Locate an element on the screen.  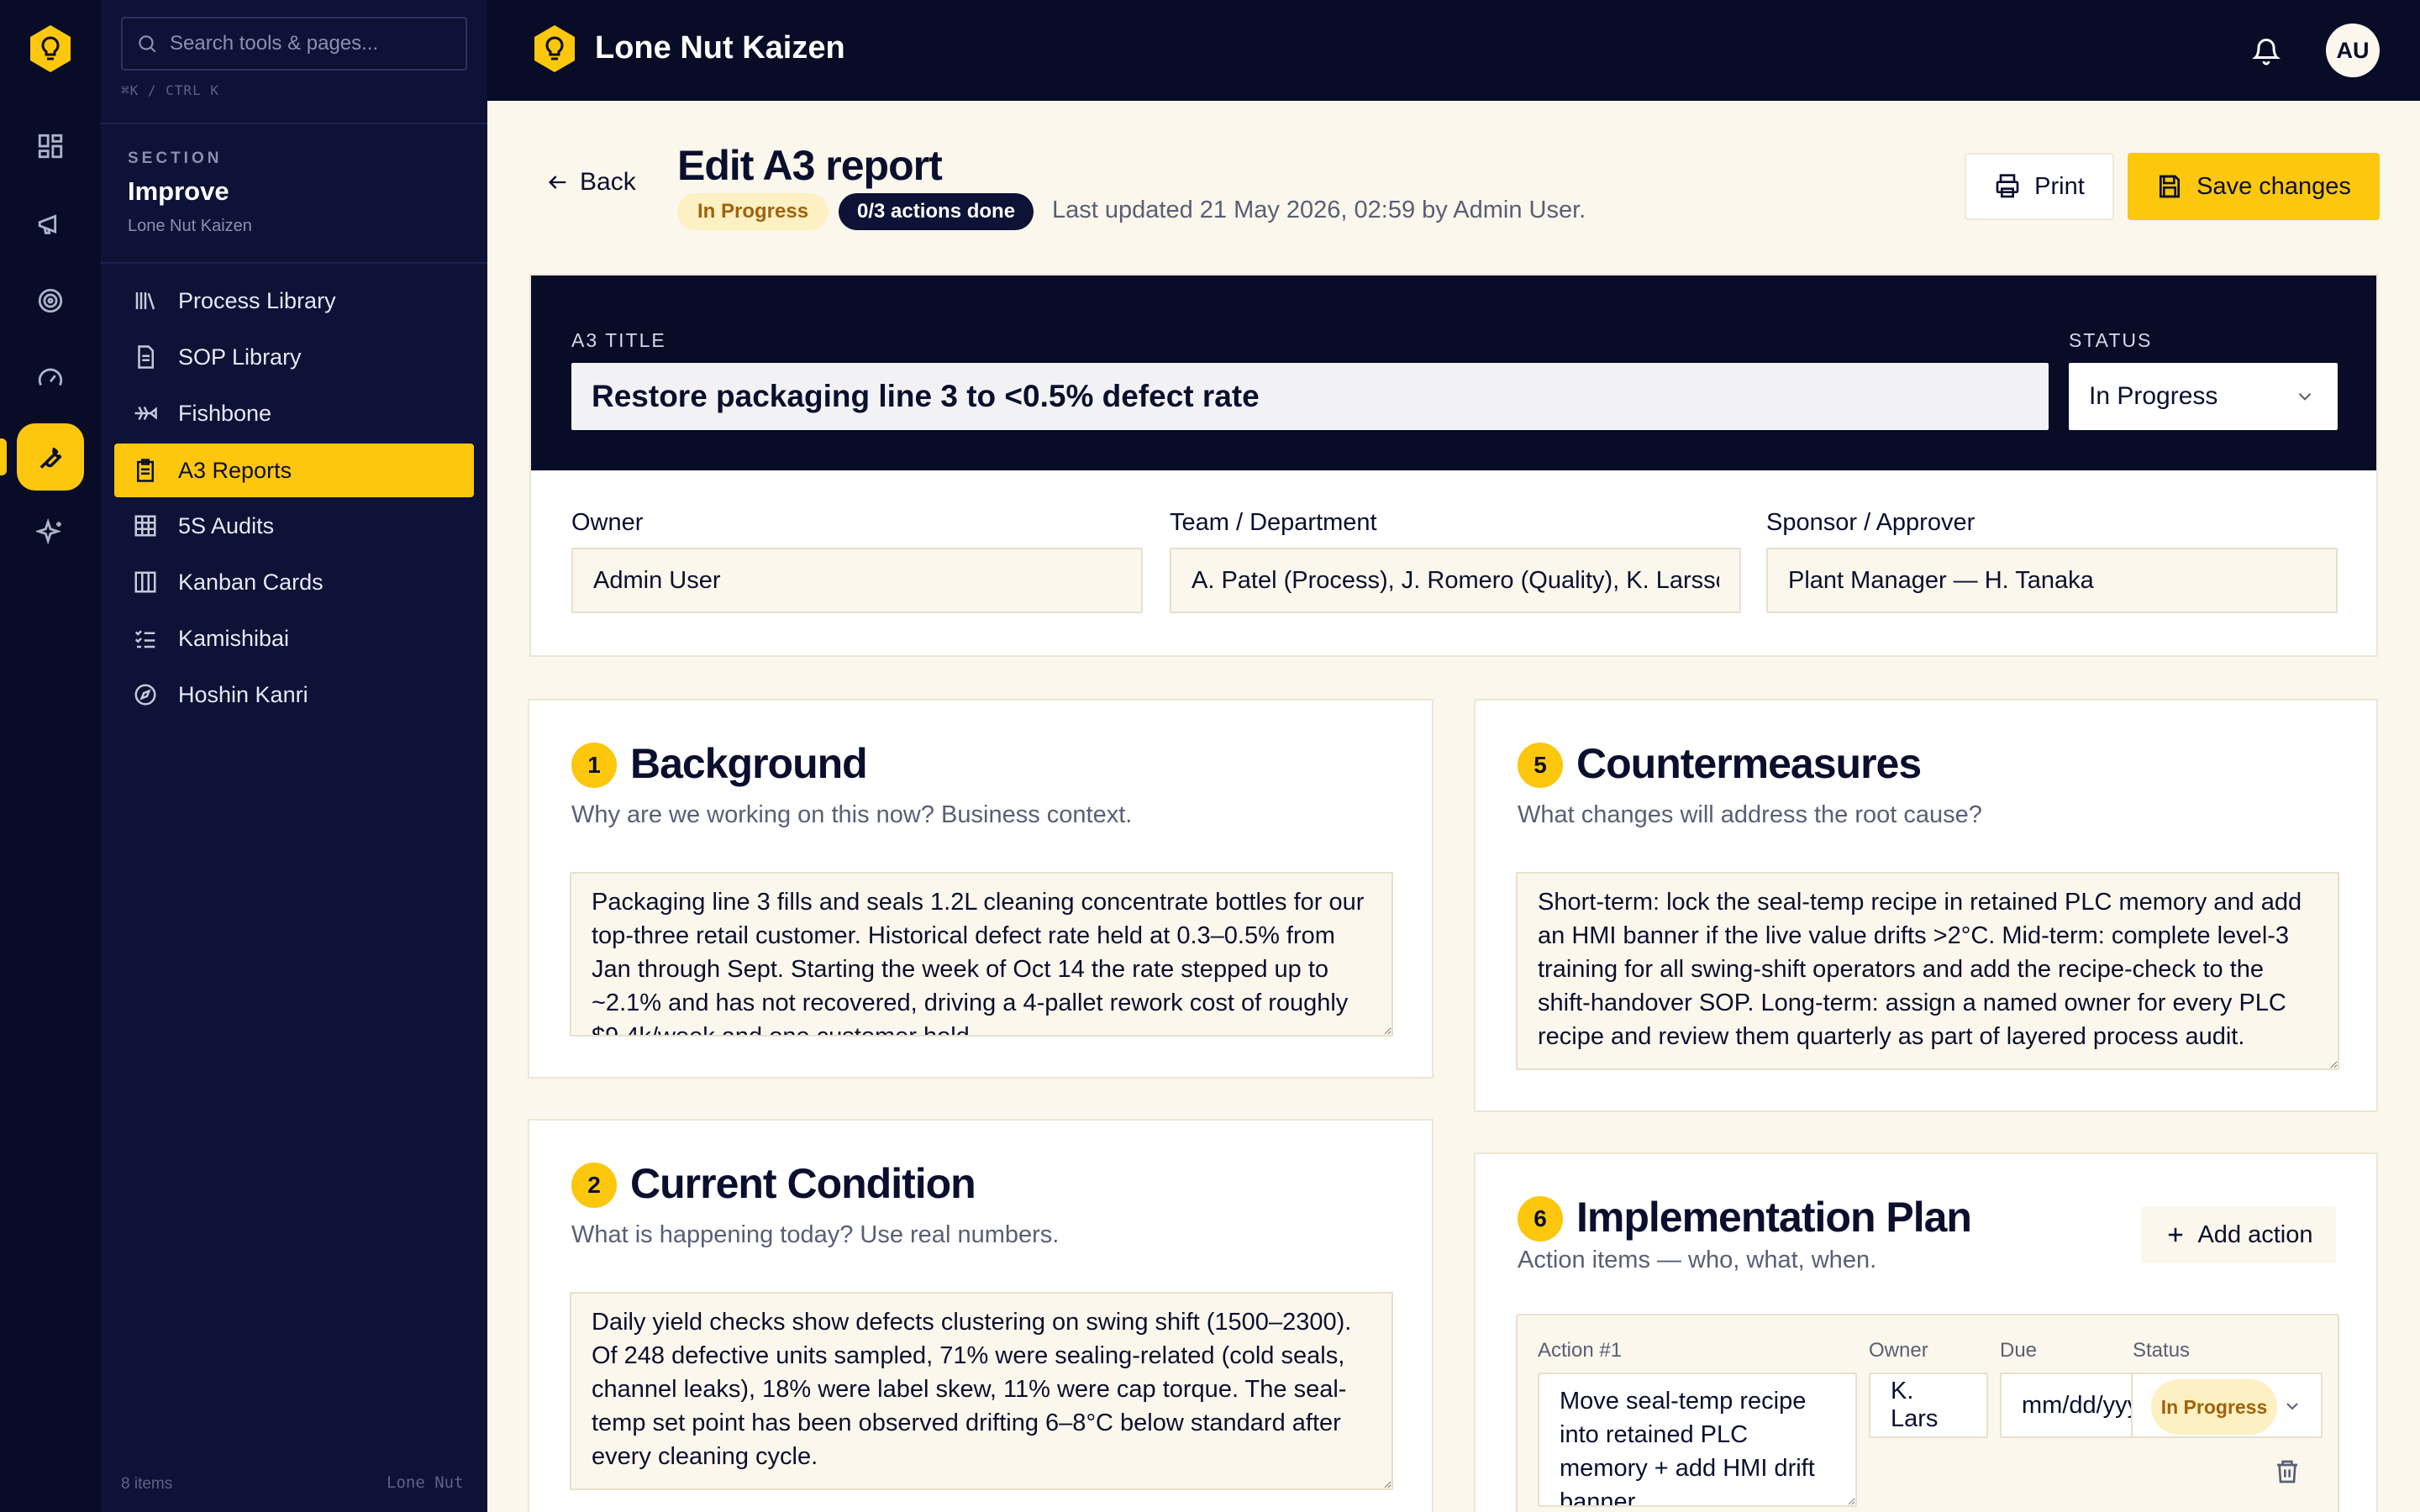
columns-icon is located at coordinates (146, 582).